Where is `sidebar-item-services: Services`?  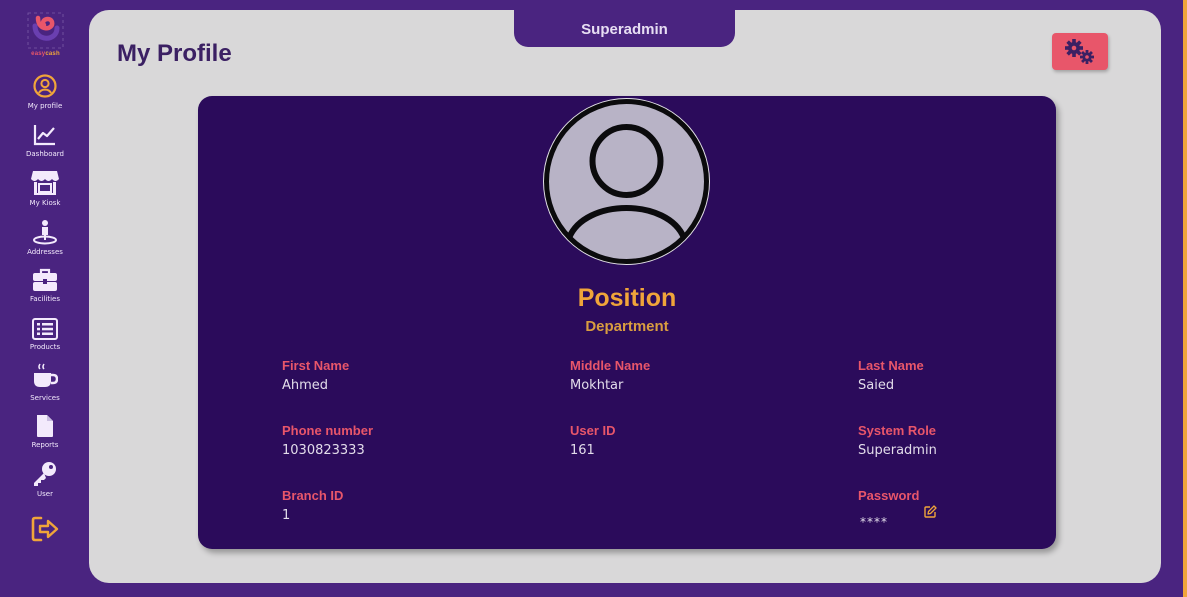 sidebar-item-services: Services is located at coordinates (45, 382).